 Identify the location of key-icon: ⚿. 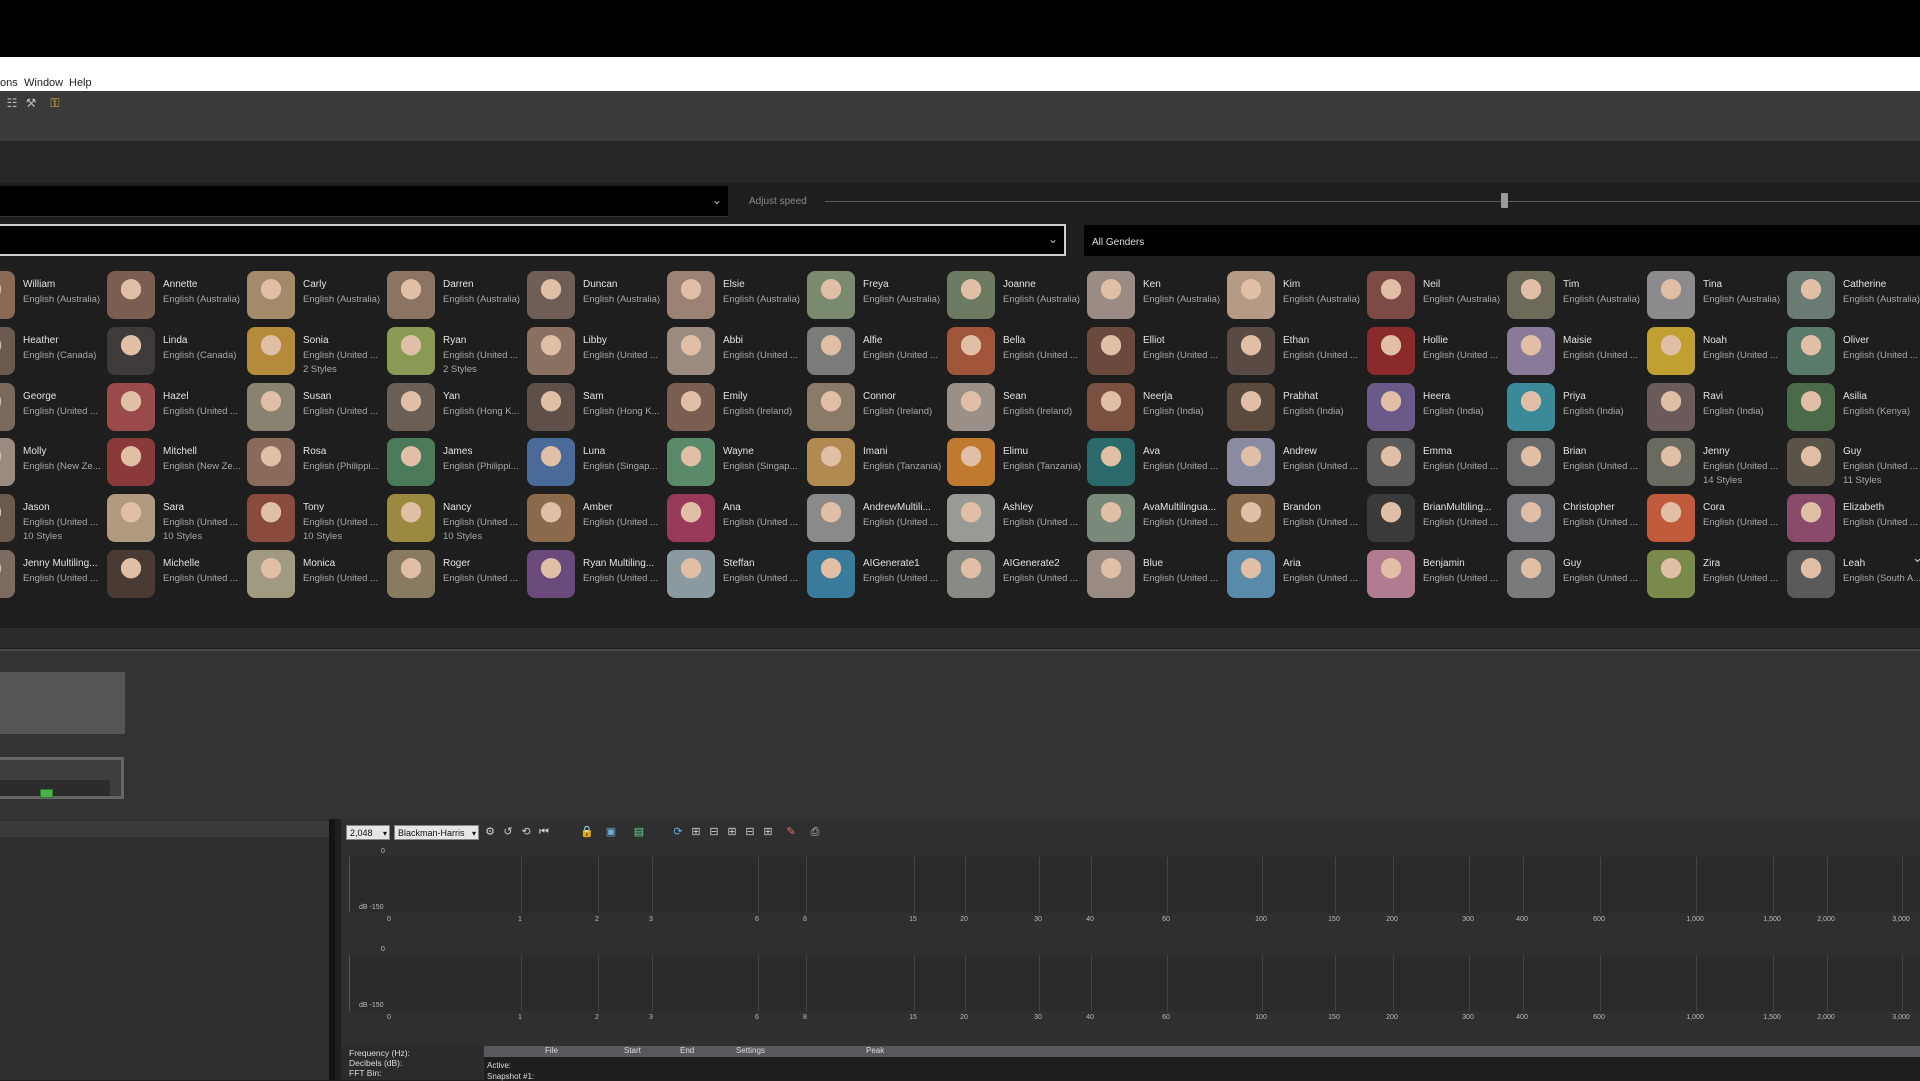
(55, 103).